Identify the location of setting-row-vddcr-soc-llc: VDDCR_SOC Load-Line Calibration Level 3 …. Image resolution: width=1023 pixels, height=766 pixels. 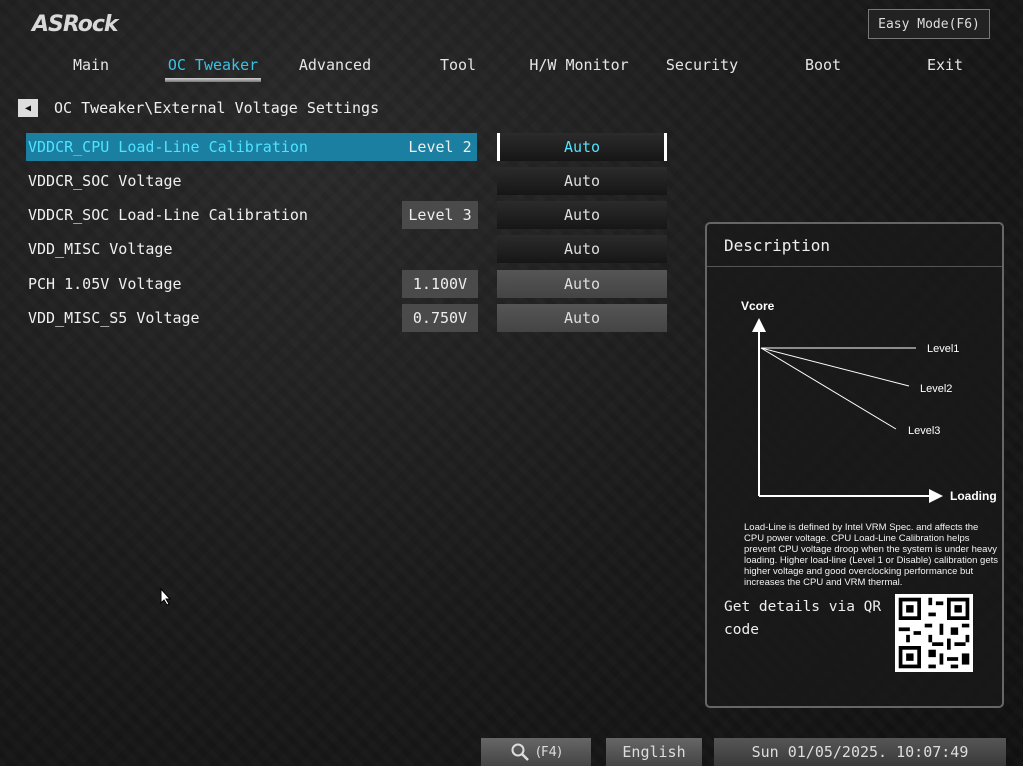
(351, 215).